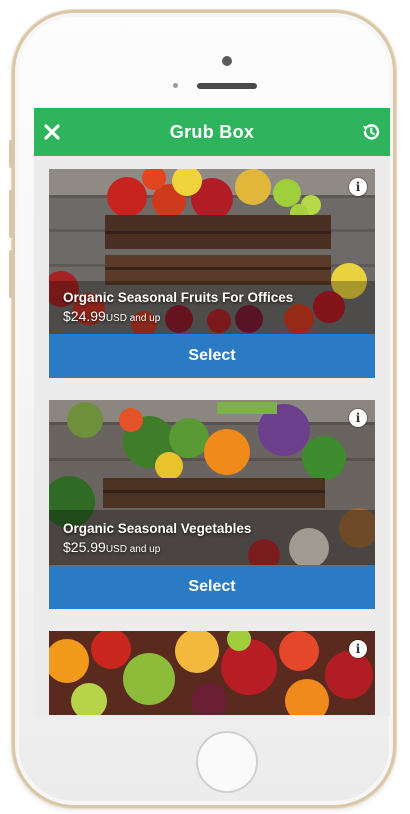 Image resolution: width=410 pixels, height=814 pixels. What do you see at coordinates (52, 132) in the screenshot?
I see `close-icon` at bounding box center [52, 132].